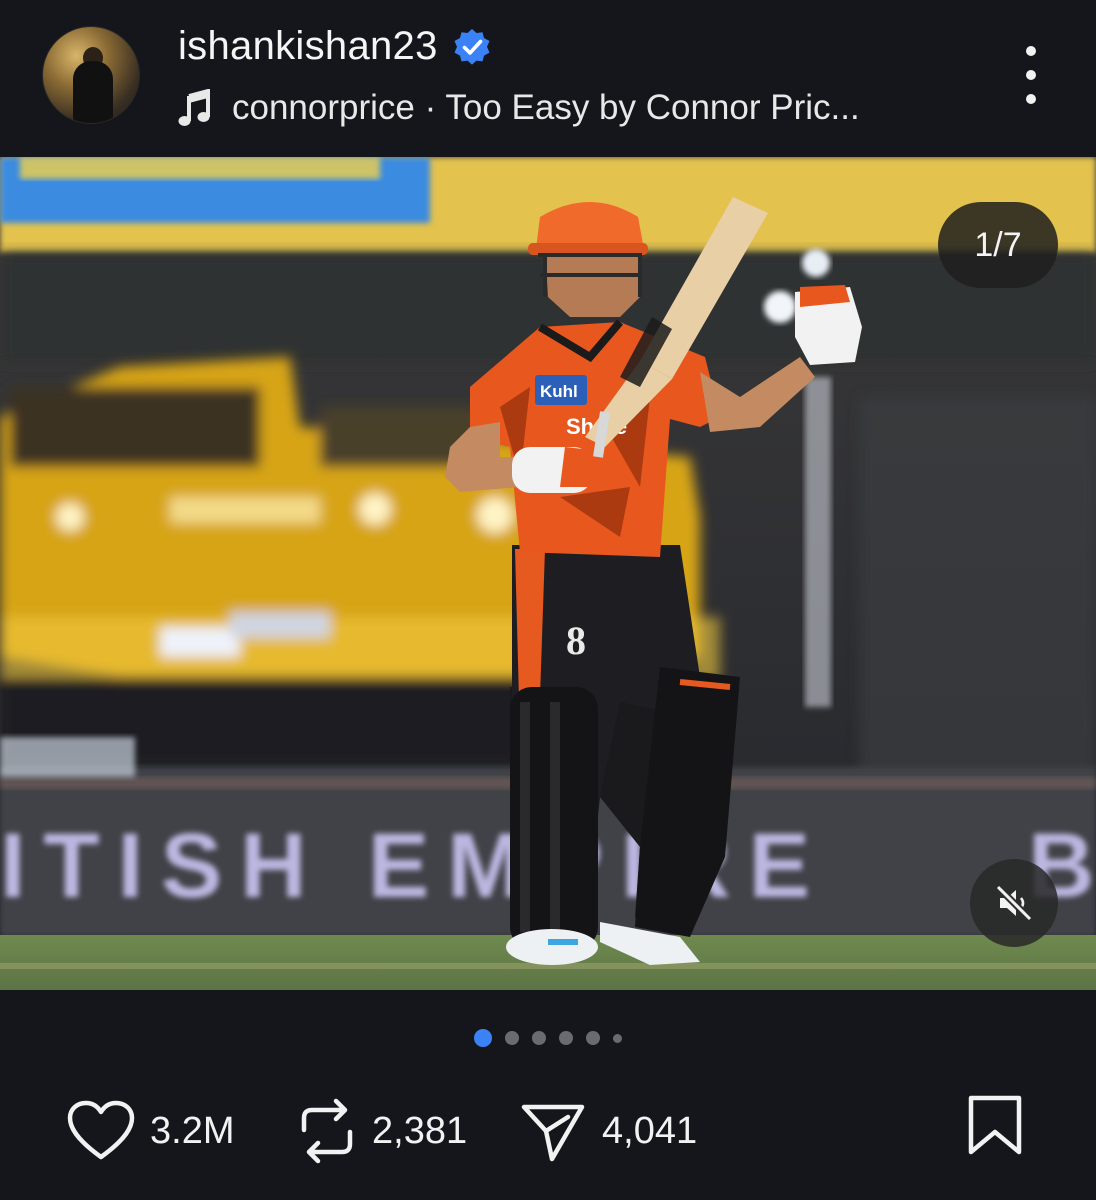 The image size is (1096, 1200). I want to click on like-button: 3.2M, so click(150, 1131).